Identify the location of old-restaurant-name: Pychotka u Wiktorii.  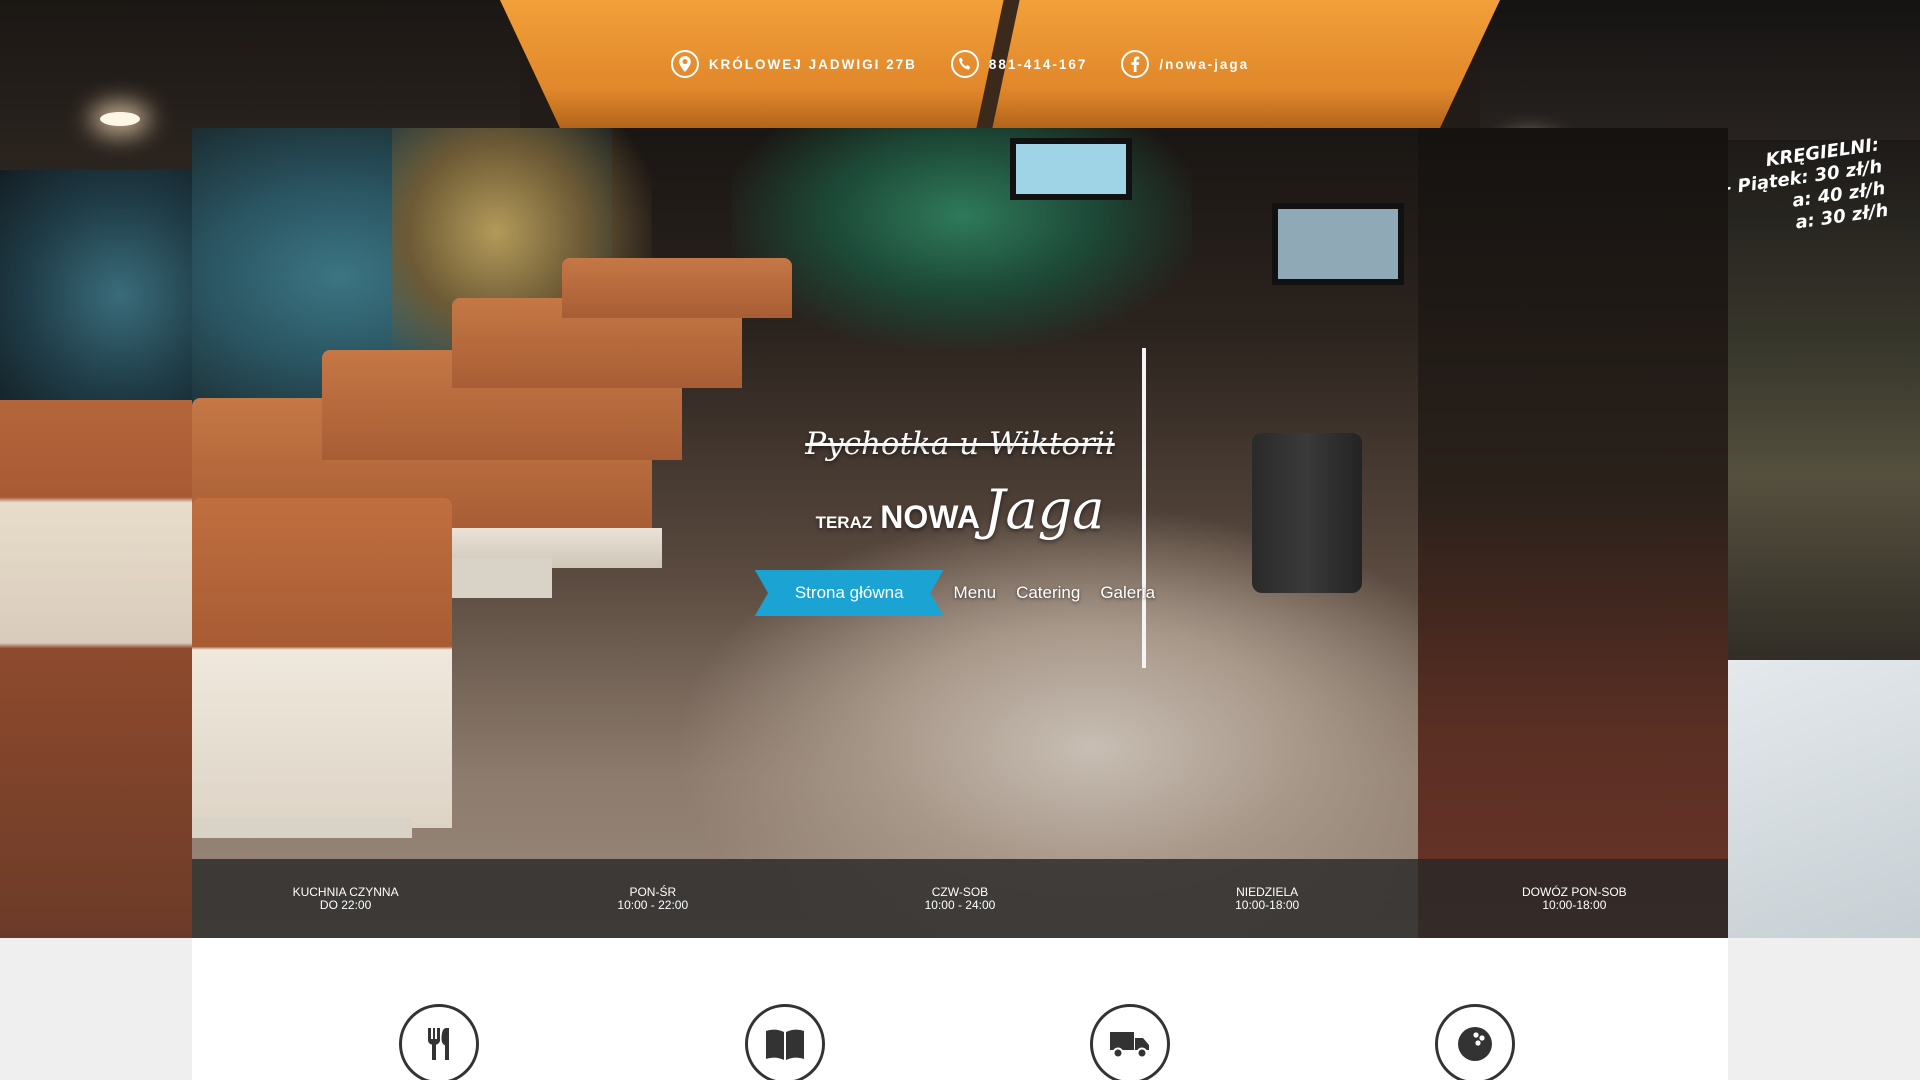
(960, 444).